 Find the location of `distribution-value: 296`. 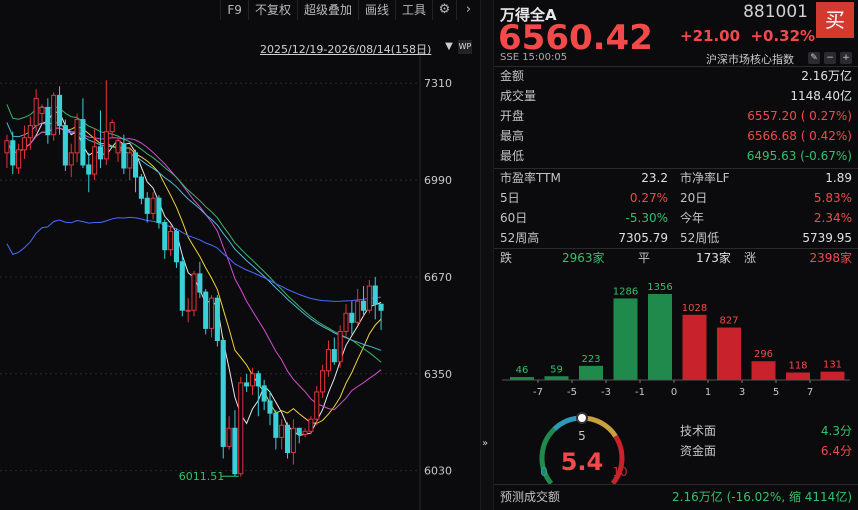

distribution-value: 296 is located at coordinates (763, 354).